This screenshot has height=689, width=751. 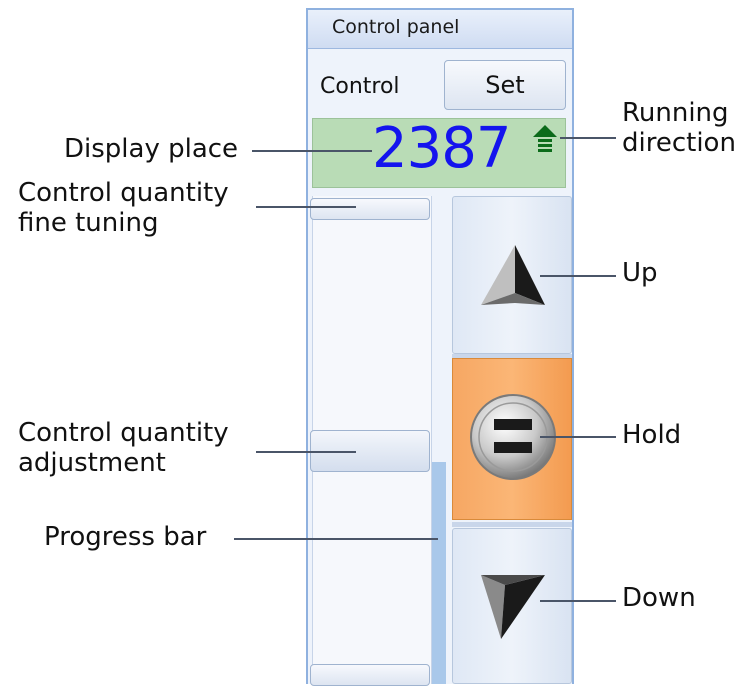 What do you see at coordinates (588, 138) in the screenshot?
I see `leader-line-running` at bounding box center [588, 138].